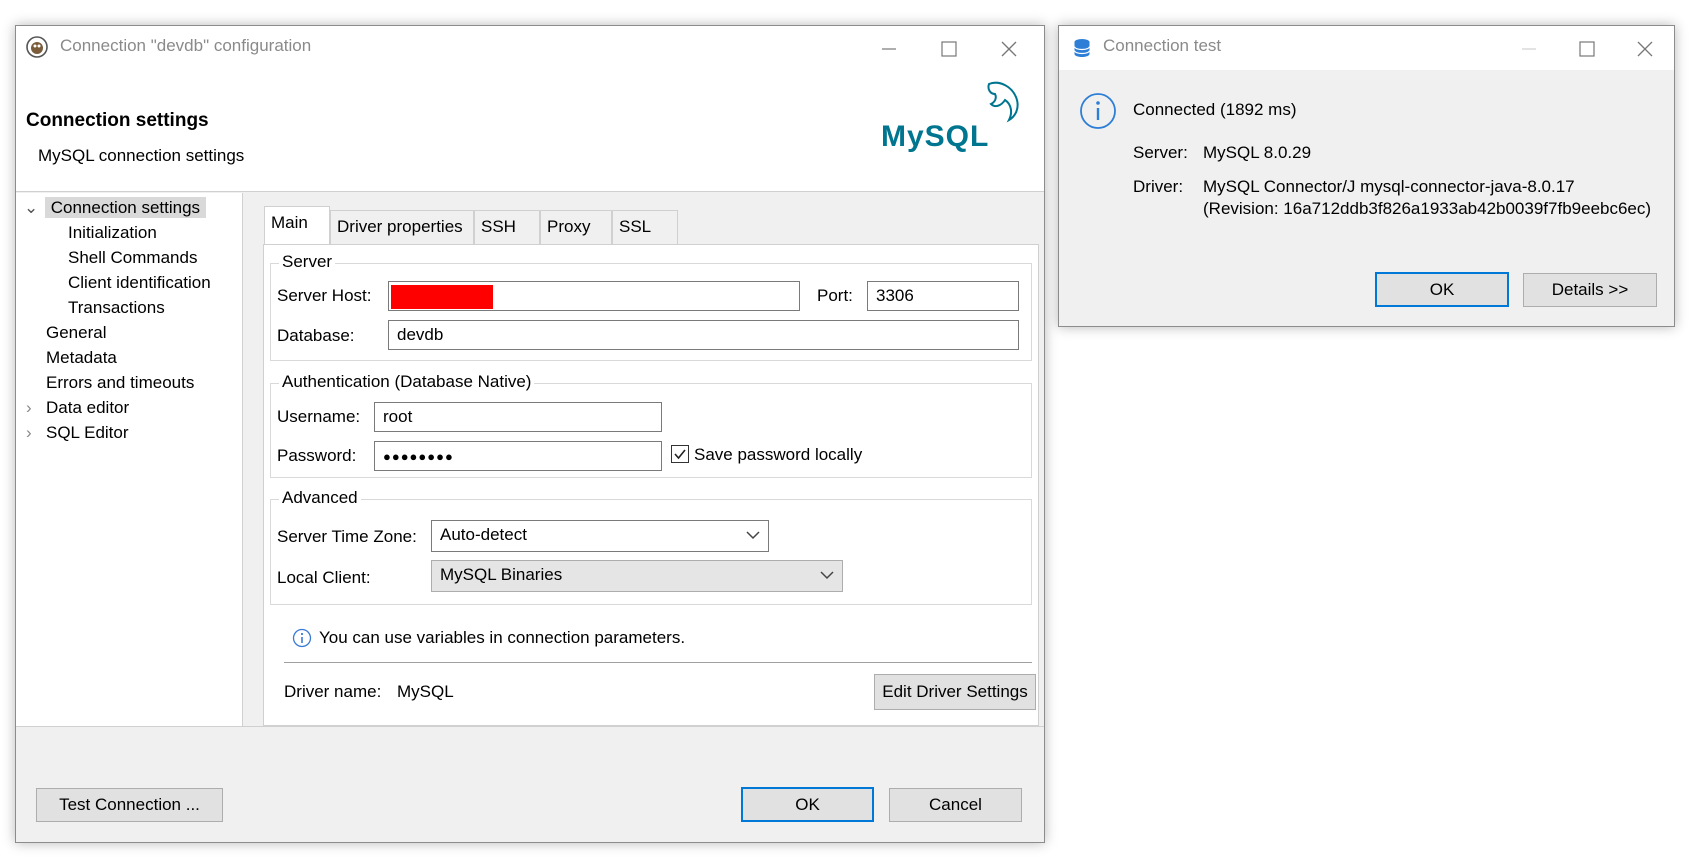  Describe the element at coordinates (324, 295) in the screenshot. I see `server-host-label: Server Host:` at that location.